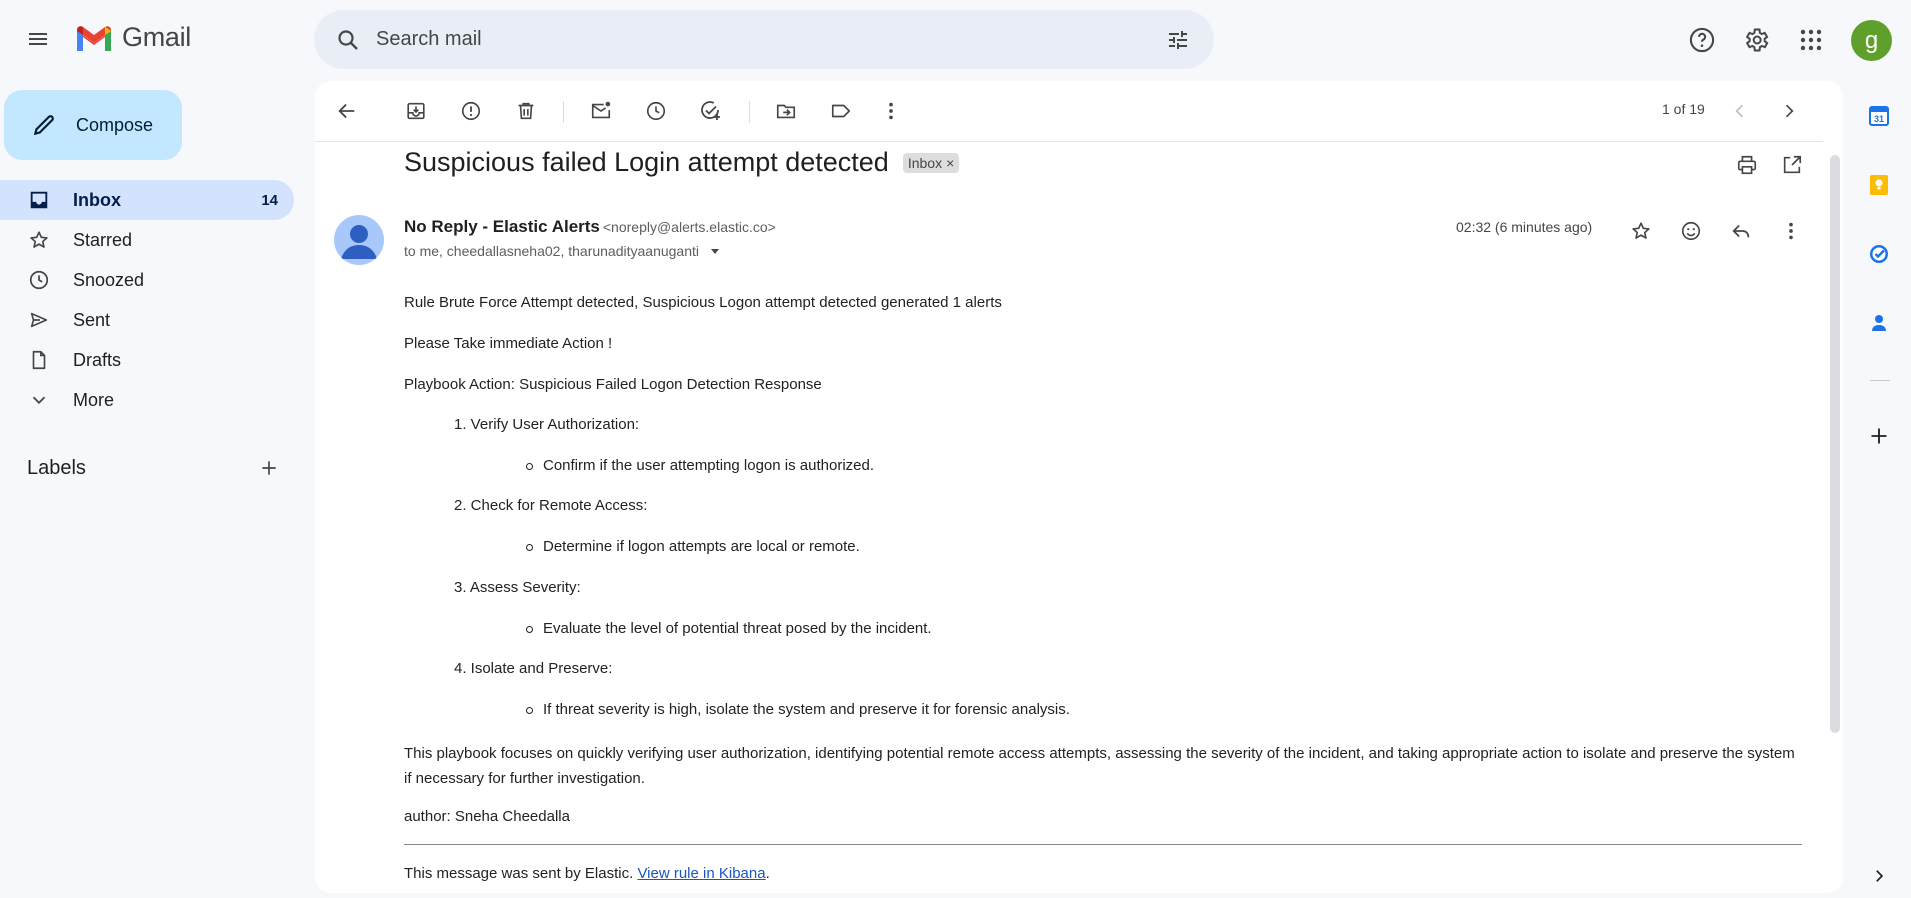 The width and height of the screenshot is (1911, 898). I want to click on labels-button, so click(841, 111).